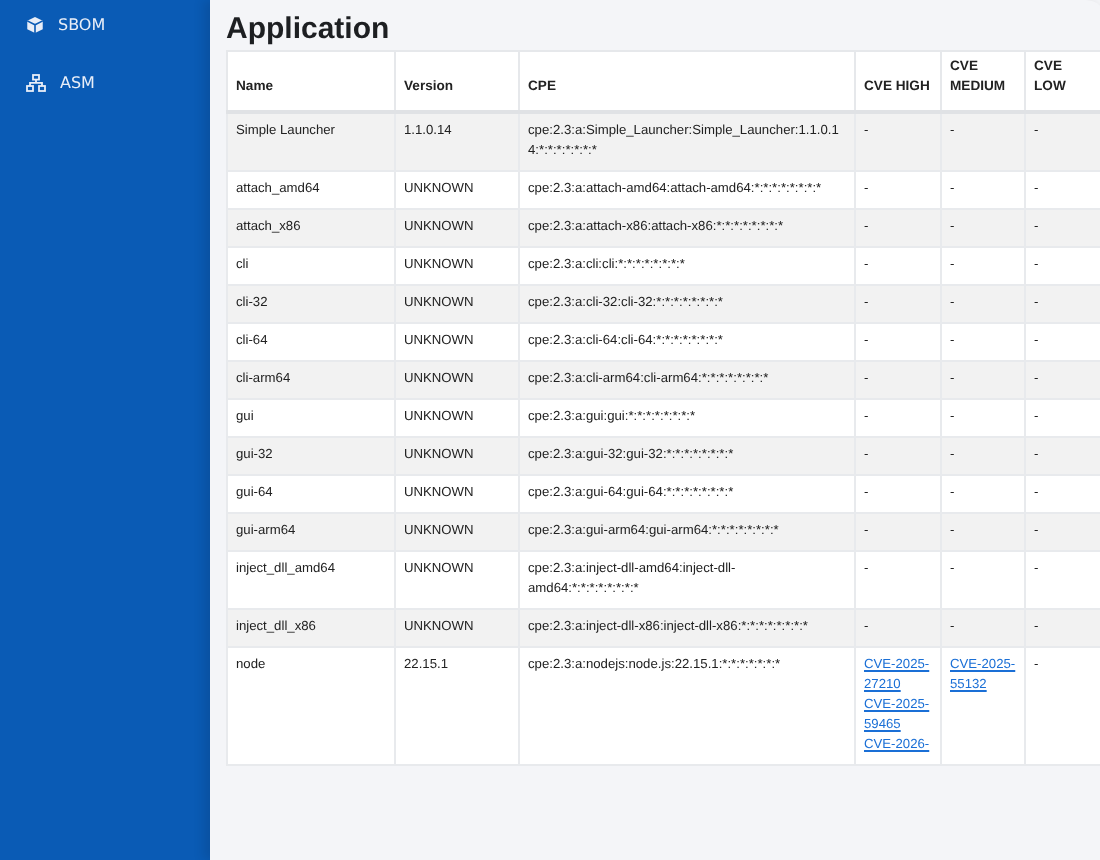 The width and height of the screenshot is (1100, 860). I want to click on sidebar-item: ASM, so click(105, 83).